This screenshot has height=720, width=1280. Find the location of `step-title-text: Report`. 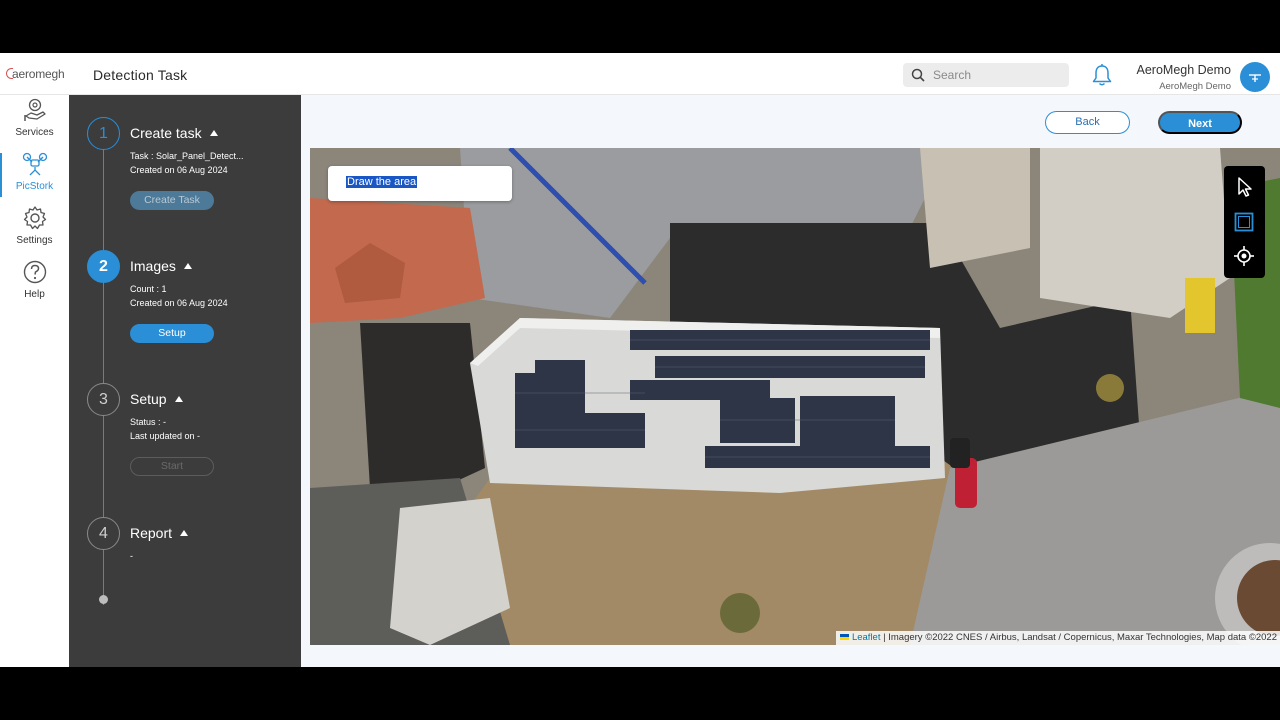

step-title-text: Report is located at coordinates (151, 533).